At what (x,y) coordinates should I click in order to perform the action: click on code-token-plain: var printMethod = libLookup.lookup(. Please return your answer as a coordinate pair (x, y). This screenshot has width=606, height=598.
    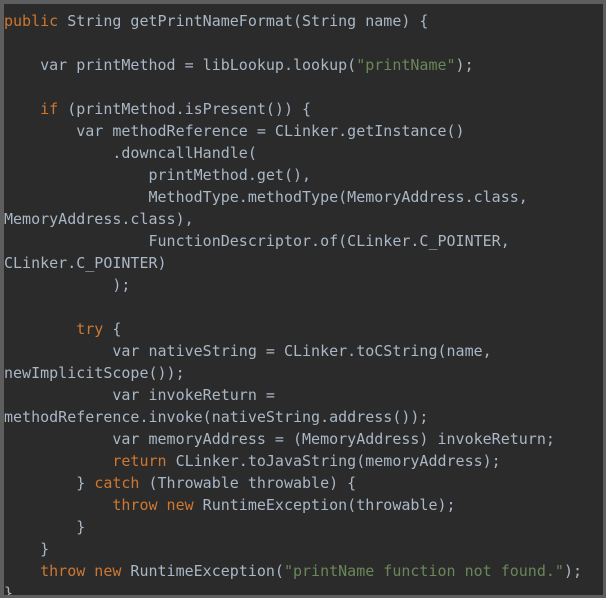
    Looking at the image, I should click on (180, 65).